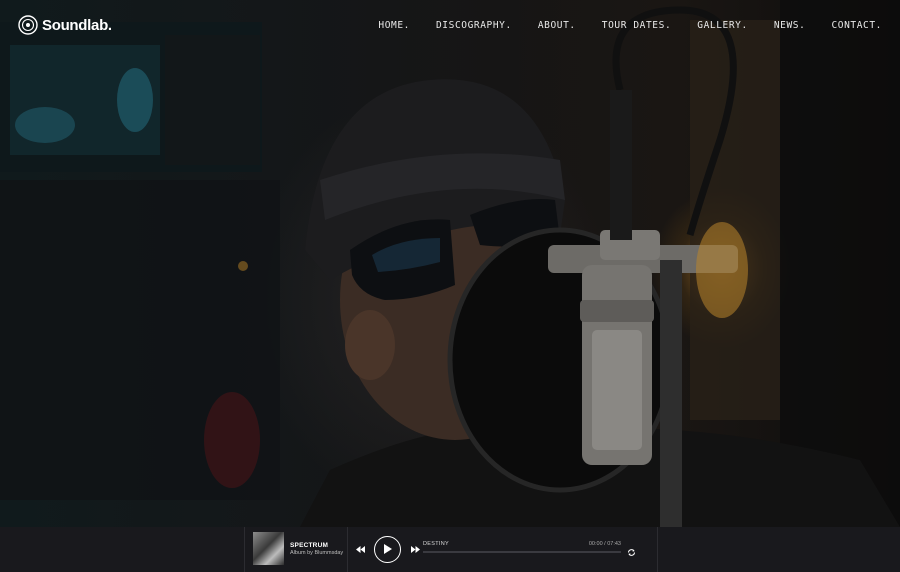 The image size is (900, 572). I want to click on album-title: SPECTRUM, so click(309, 545).